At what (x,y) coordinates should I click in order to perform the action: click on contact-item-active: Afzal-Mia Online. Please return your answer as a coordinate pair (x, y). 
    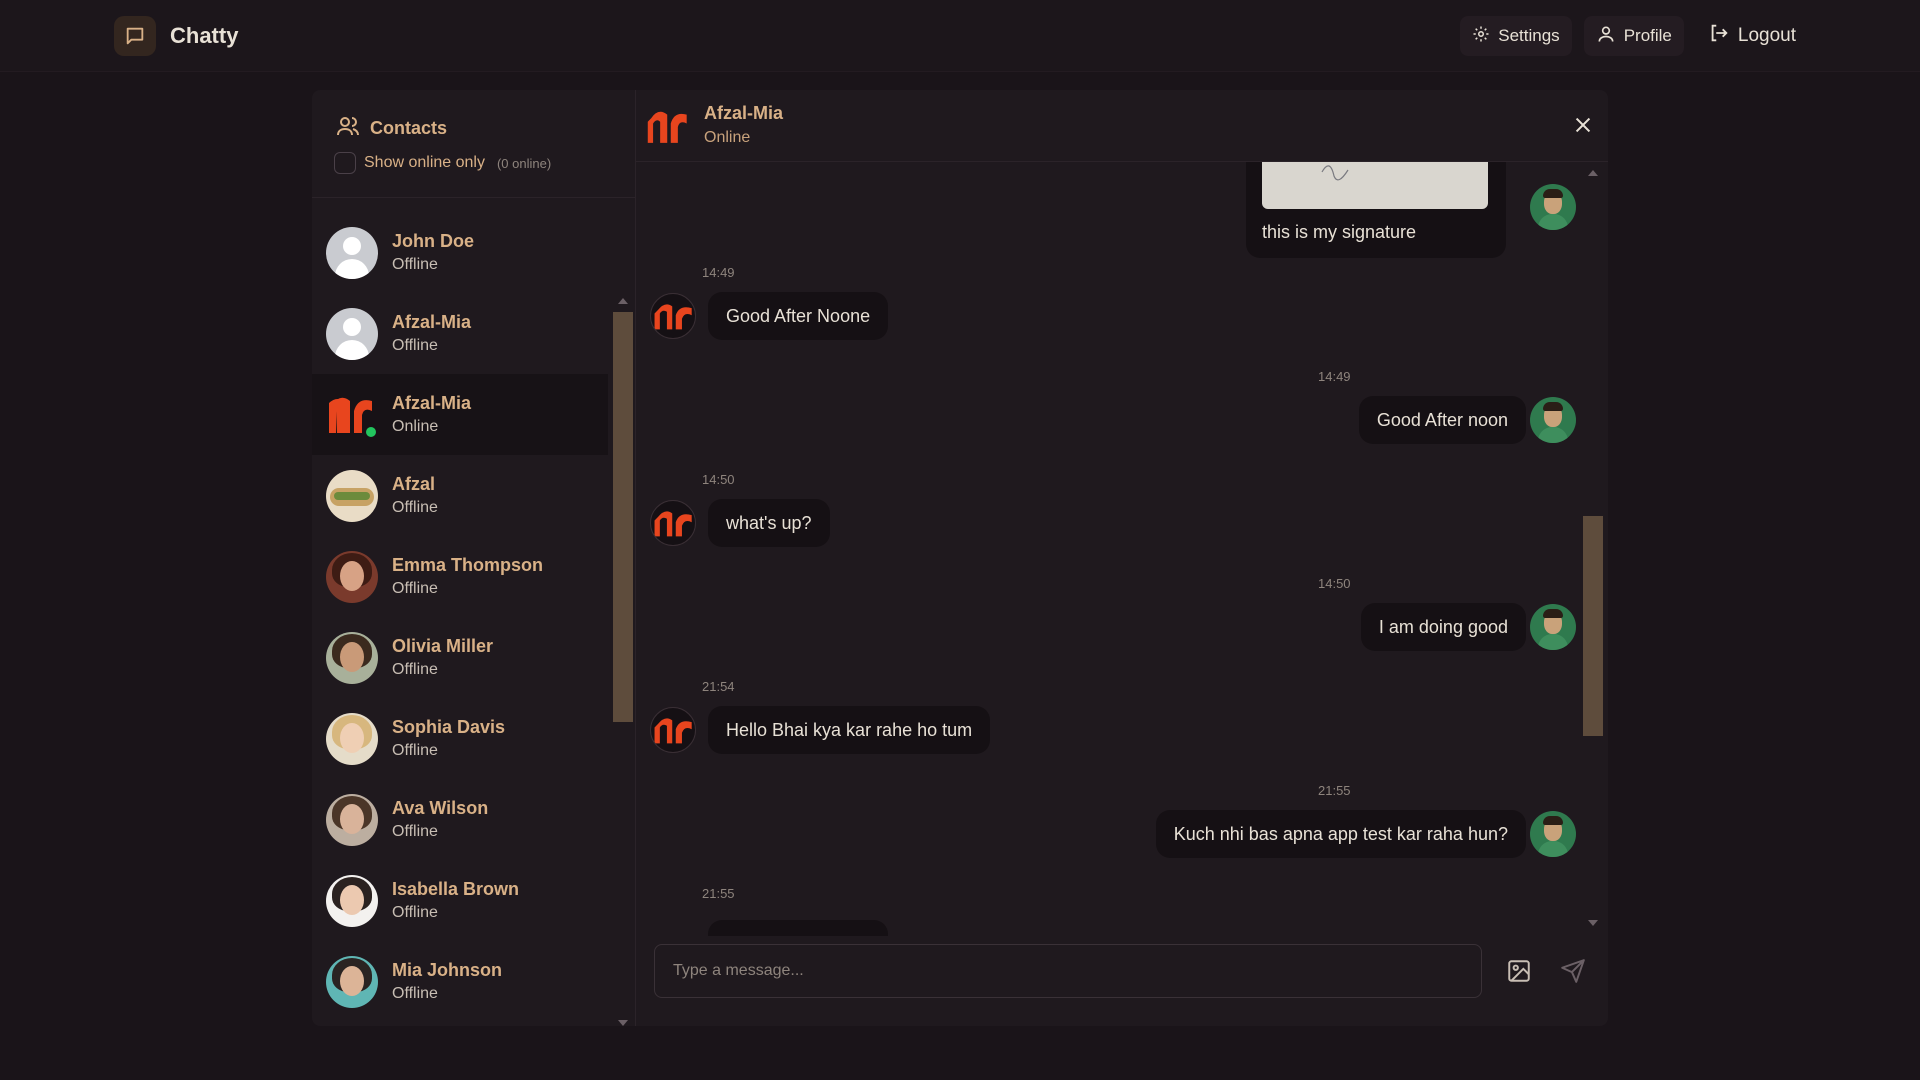
    Looking at the image, I should click on (460, 414).